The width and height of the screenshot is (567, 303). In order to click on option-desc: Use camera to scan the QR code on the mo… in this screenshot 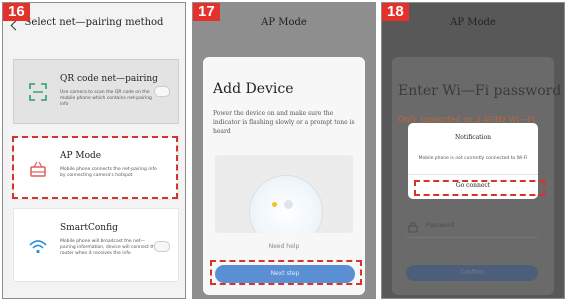, I will do `click(106, 98)`.